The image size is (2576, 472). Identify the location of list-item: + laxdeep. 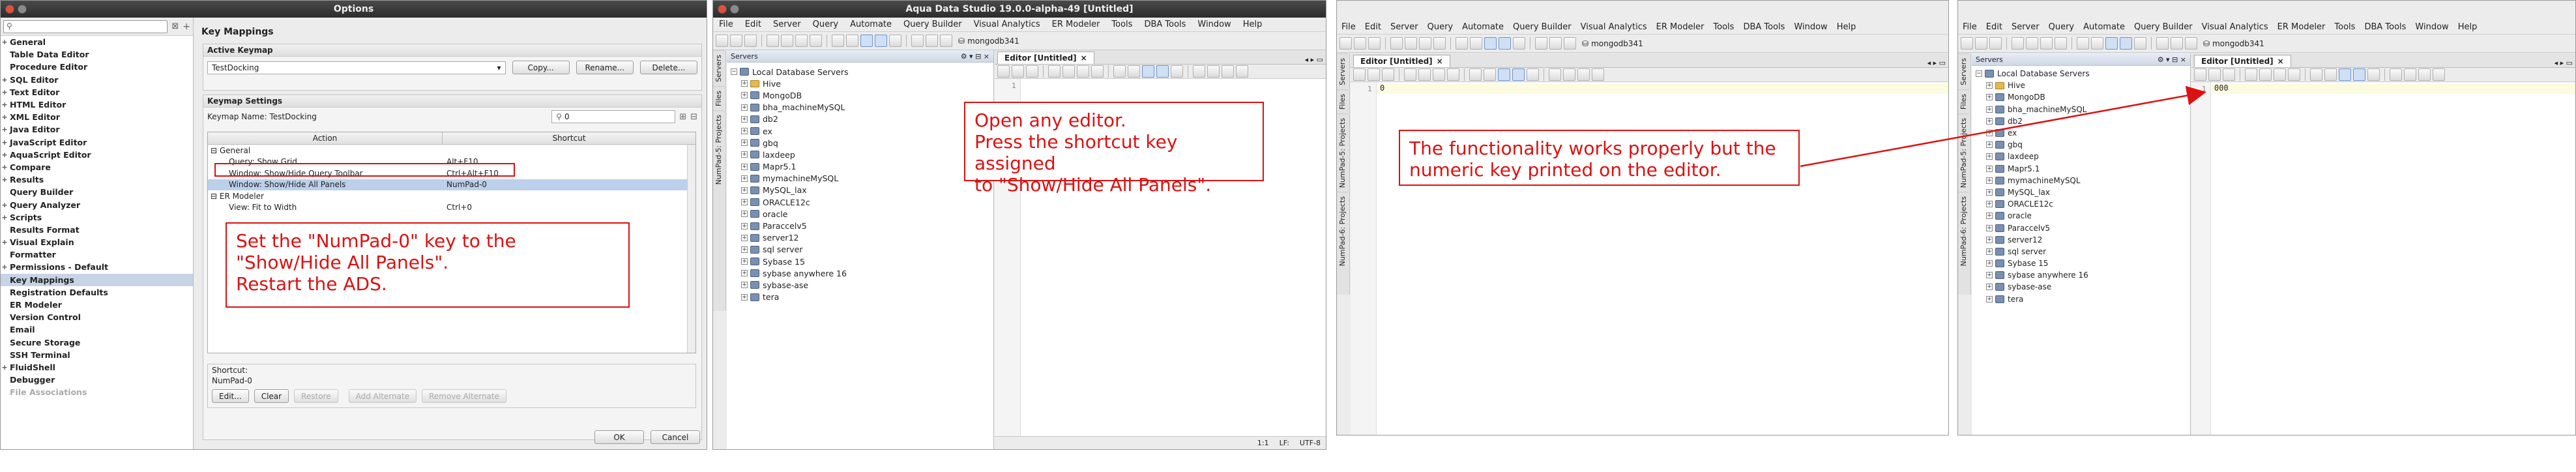
(2083, 156).